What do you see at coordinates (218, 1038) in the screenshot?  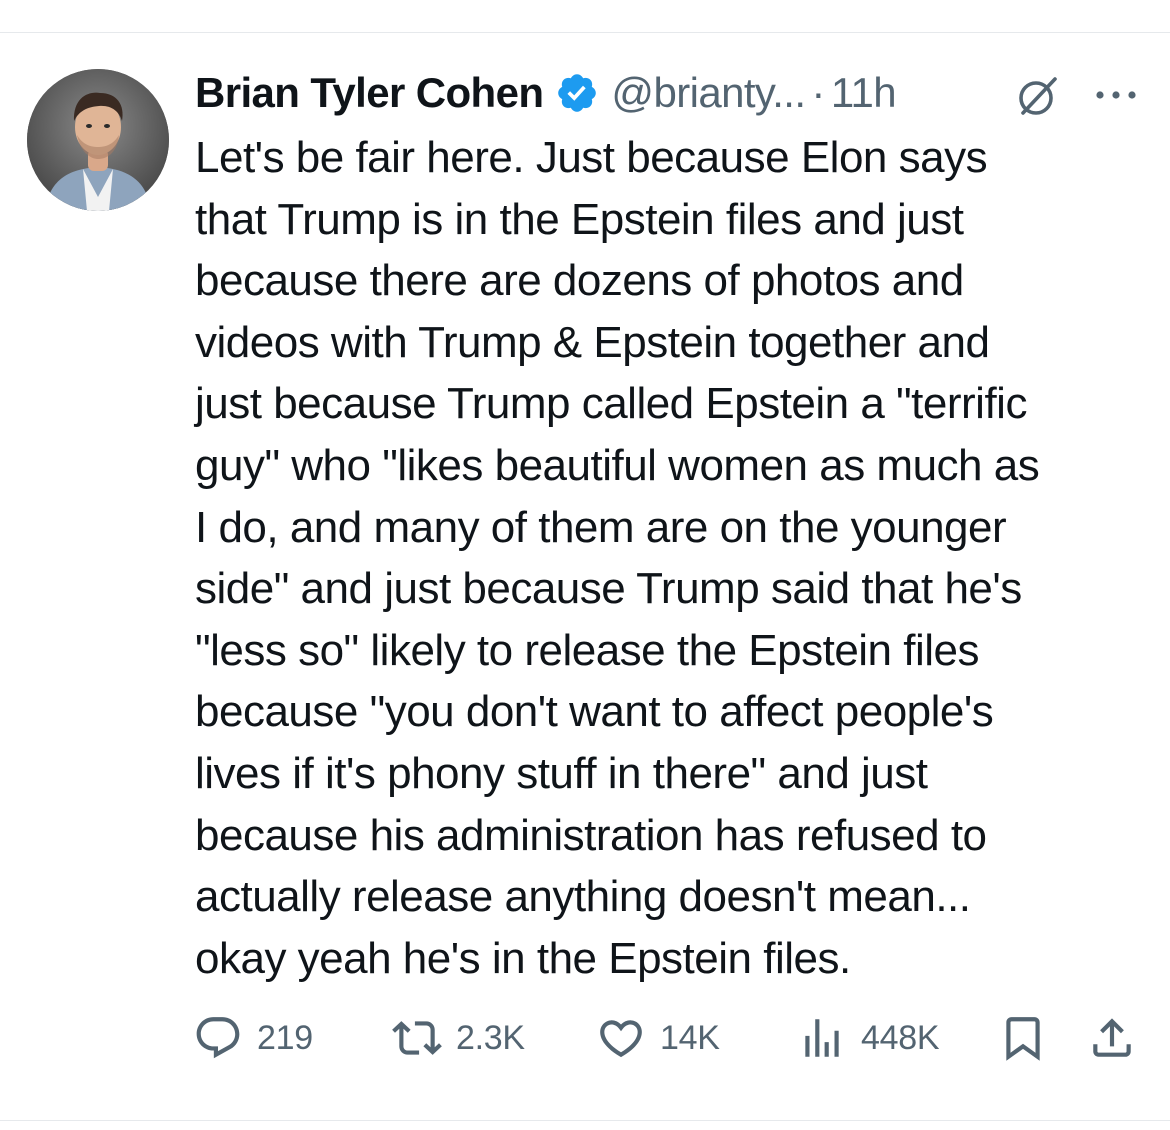 I see `reply-icon` at bounding box center [218, 1038].